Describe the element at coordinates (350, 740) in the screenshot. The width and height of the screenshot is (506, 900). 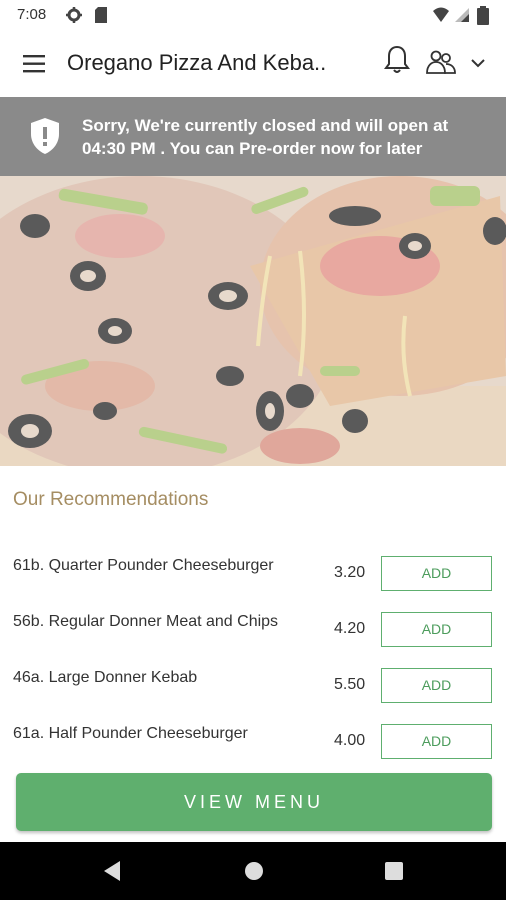
I see `item-price: 4.00` at that location.